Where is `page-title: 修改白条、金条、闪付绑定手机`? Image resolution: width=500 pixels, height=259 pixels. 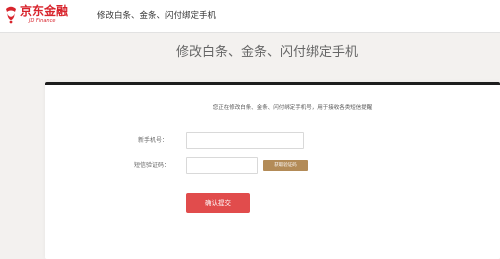 page-title: 修改白条、金条、闪付绑定手机 is located at coordinates (266, 52).